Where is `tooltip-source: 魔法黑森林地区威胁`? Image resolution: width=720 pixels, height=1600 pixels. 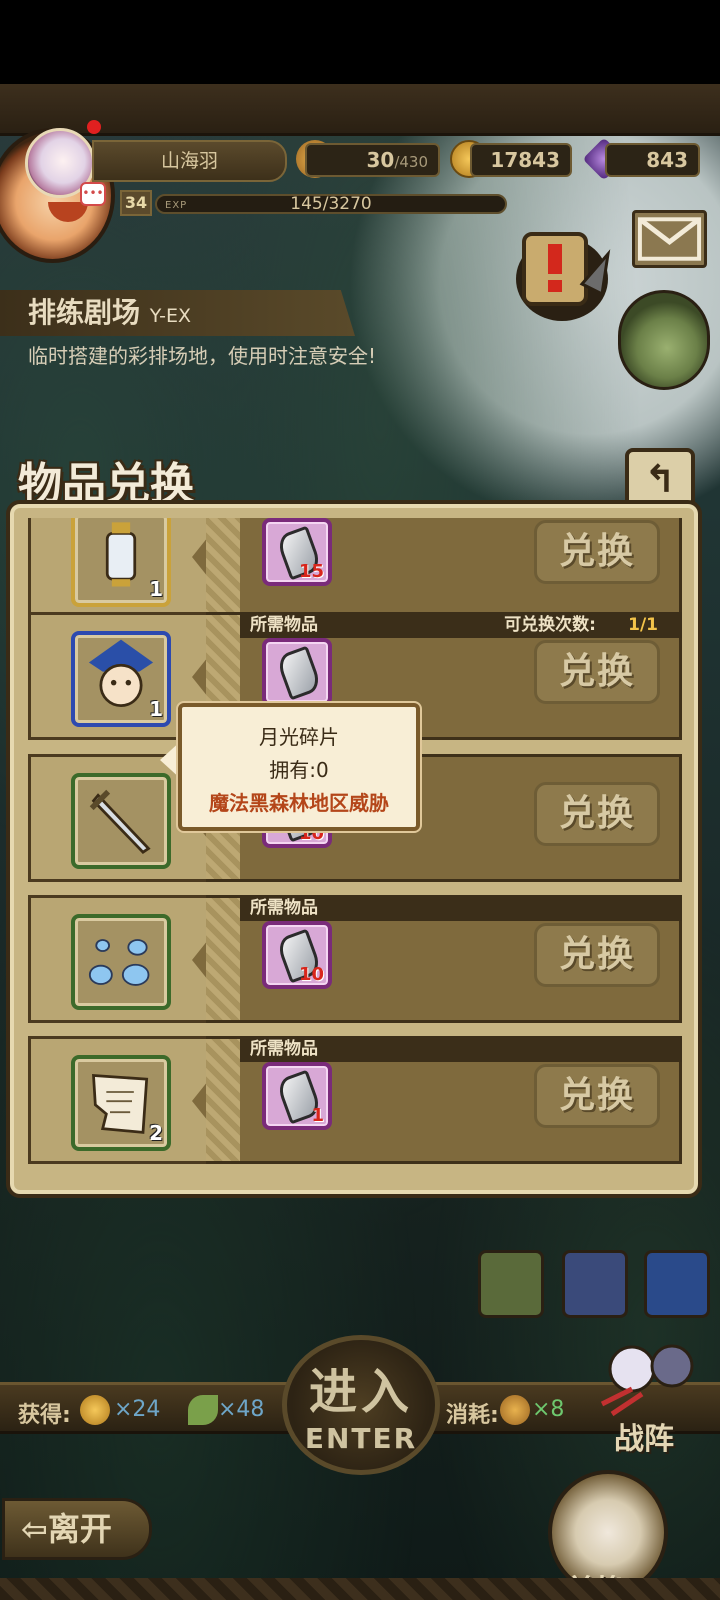 tooltip-source: 魔法黑森林地区威胁 is located at coordinates (299, 803).